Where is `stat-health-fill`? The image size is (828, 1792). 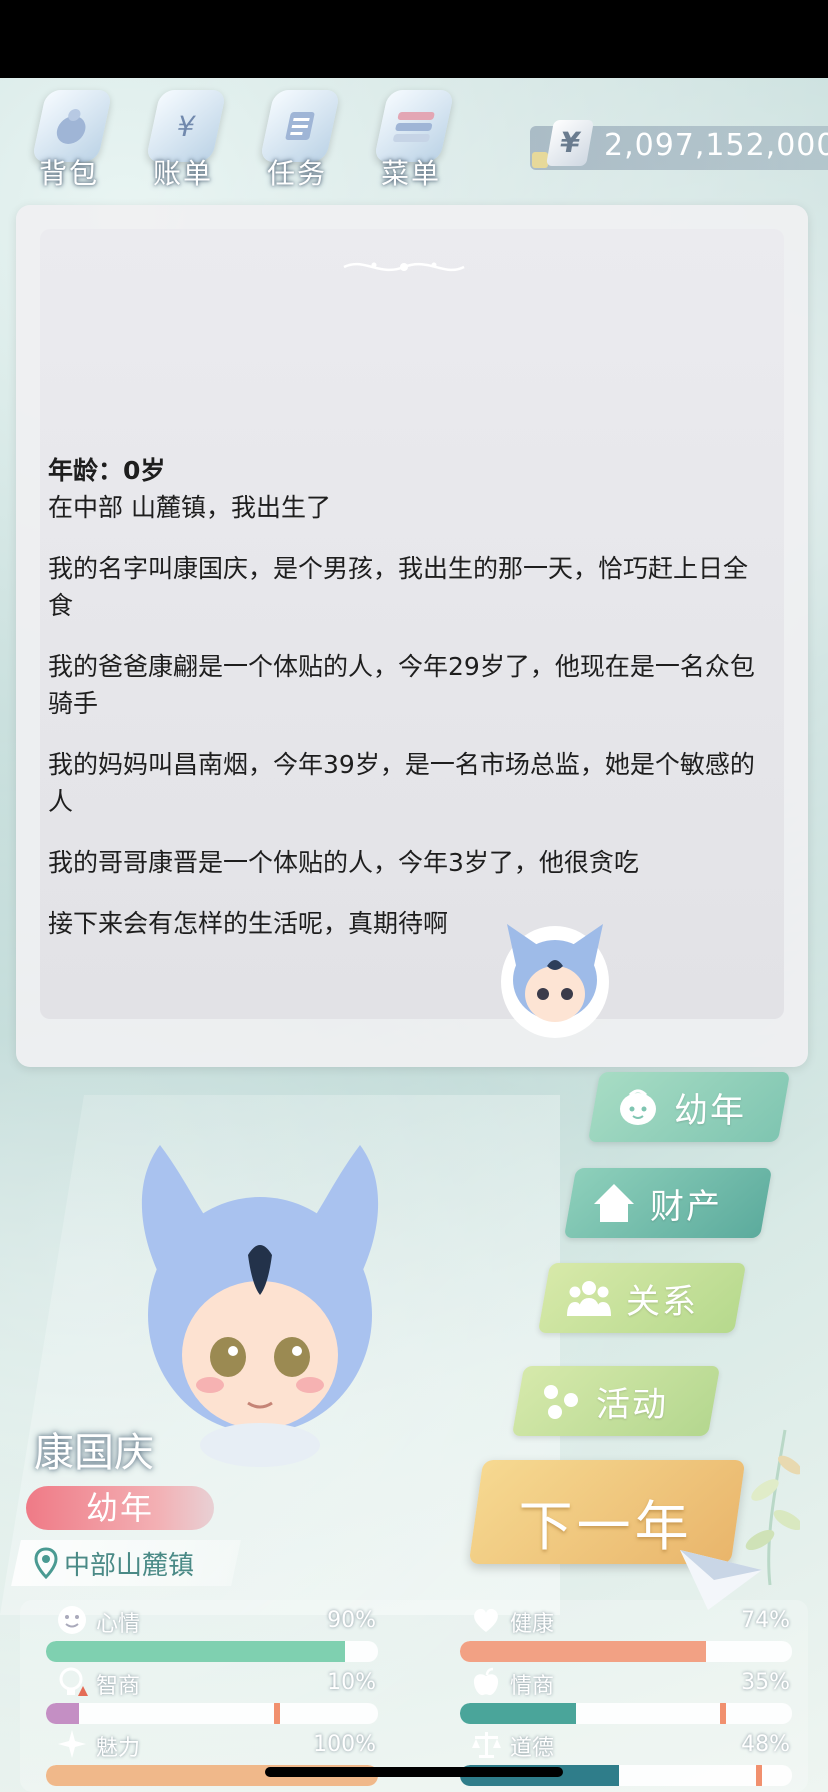
stat-health-fill is located at coordinates (583, 1651).